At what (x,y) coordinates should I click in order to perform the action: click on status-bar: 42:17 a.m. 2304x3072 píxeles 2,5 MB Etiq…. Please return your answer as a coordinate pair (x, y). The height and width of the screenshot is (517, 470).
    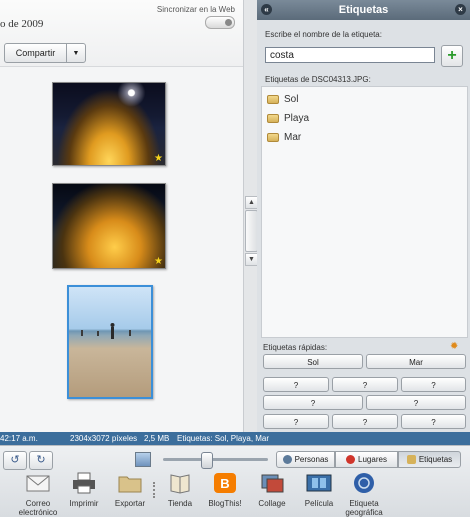
    Looking at the image, I should click on (235, 438).